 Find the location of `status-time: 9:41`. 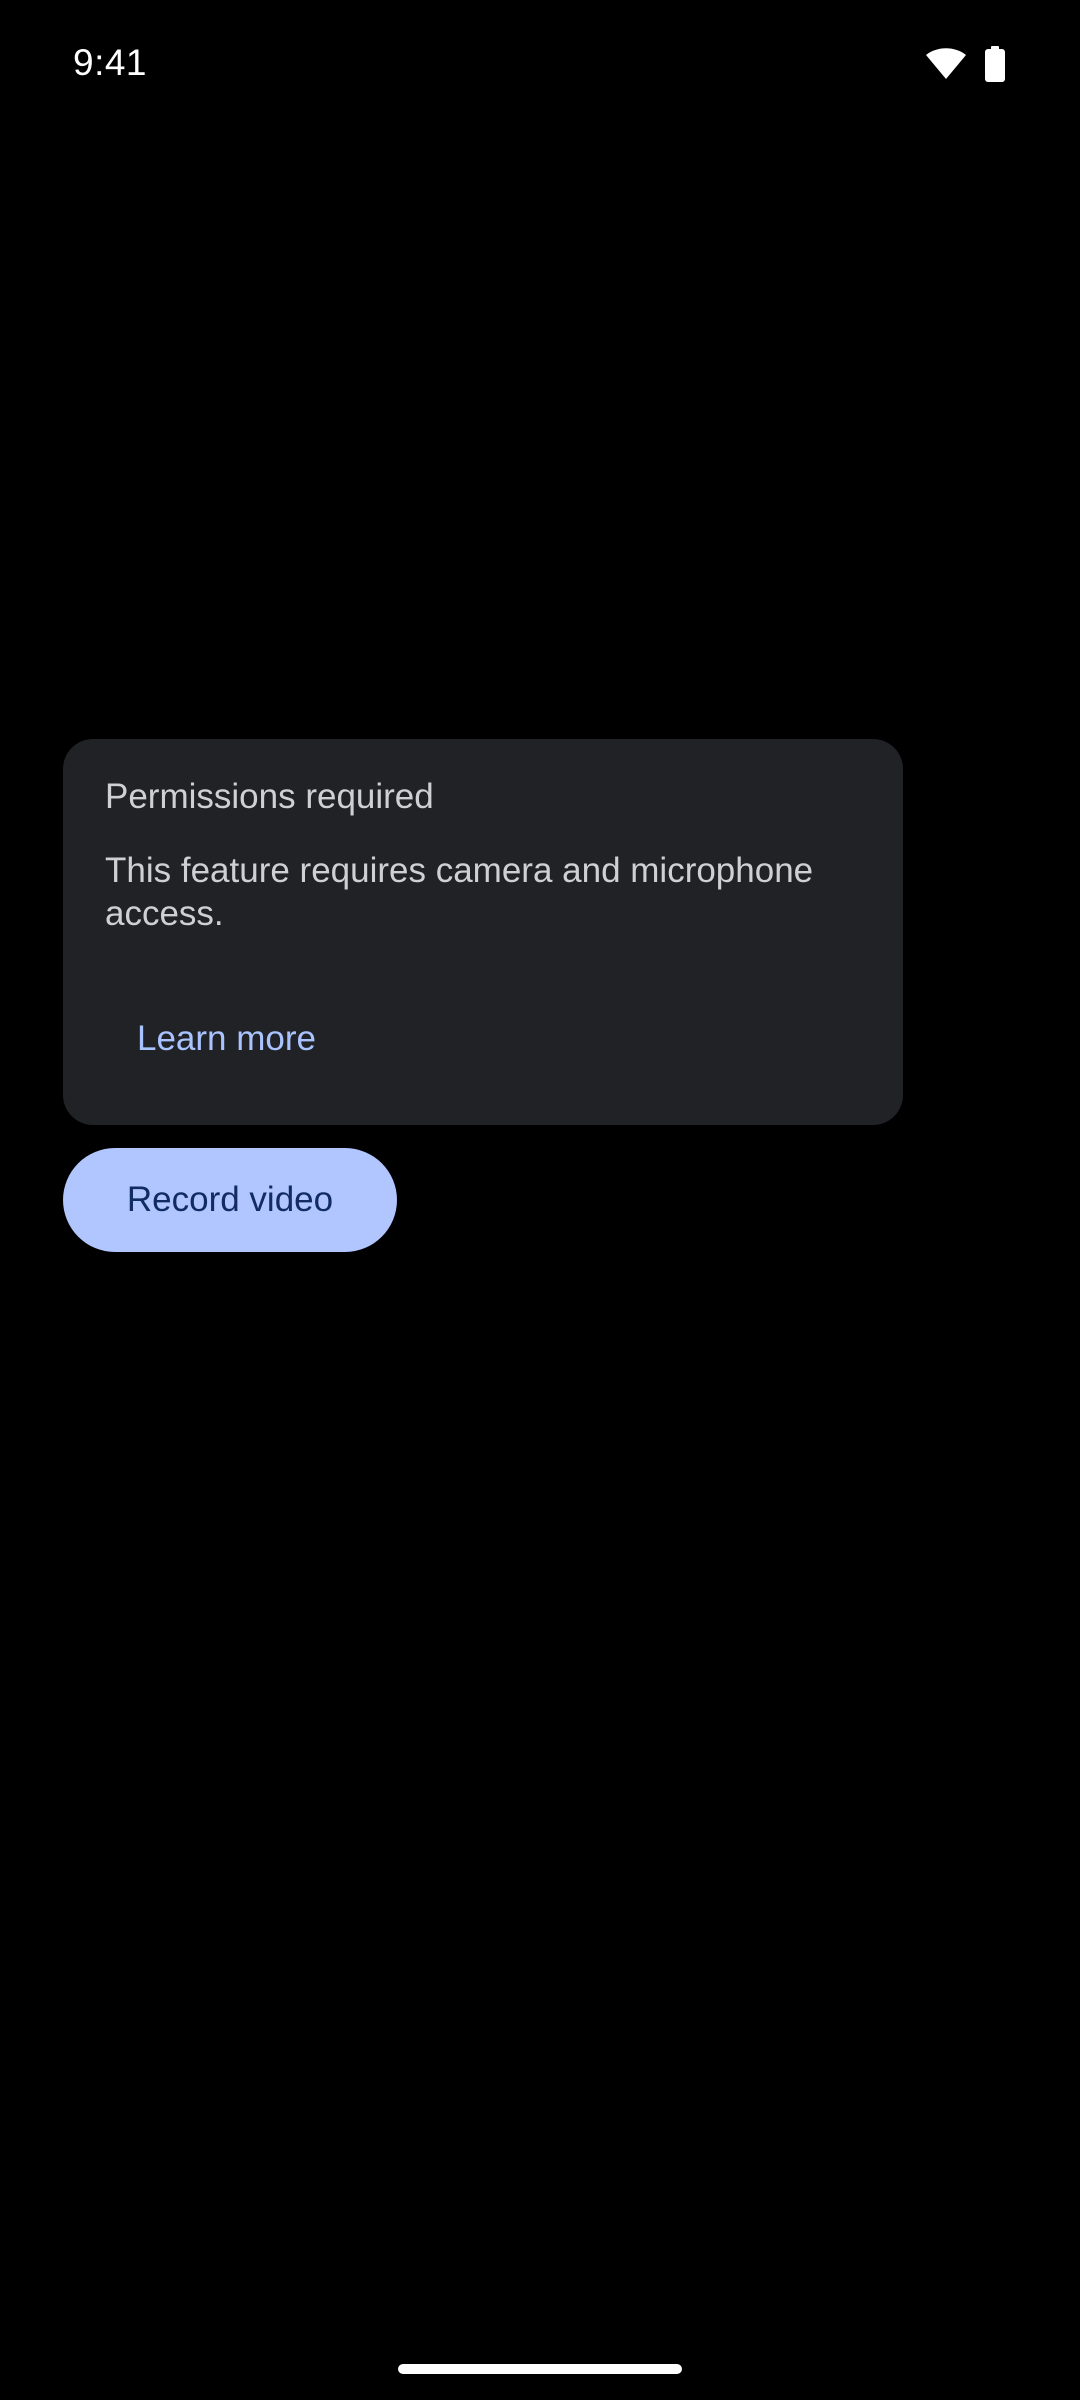

status-time: 9:41 is located at coordinates (110, 62).